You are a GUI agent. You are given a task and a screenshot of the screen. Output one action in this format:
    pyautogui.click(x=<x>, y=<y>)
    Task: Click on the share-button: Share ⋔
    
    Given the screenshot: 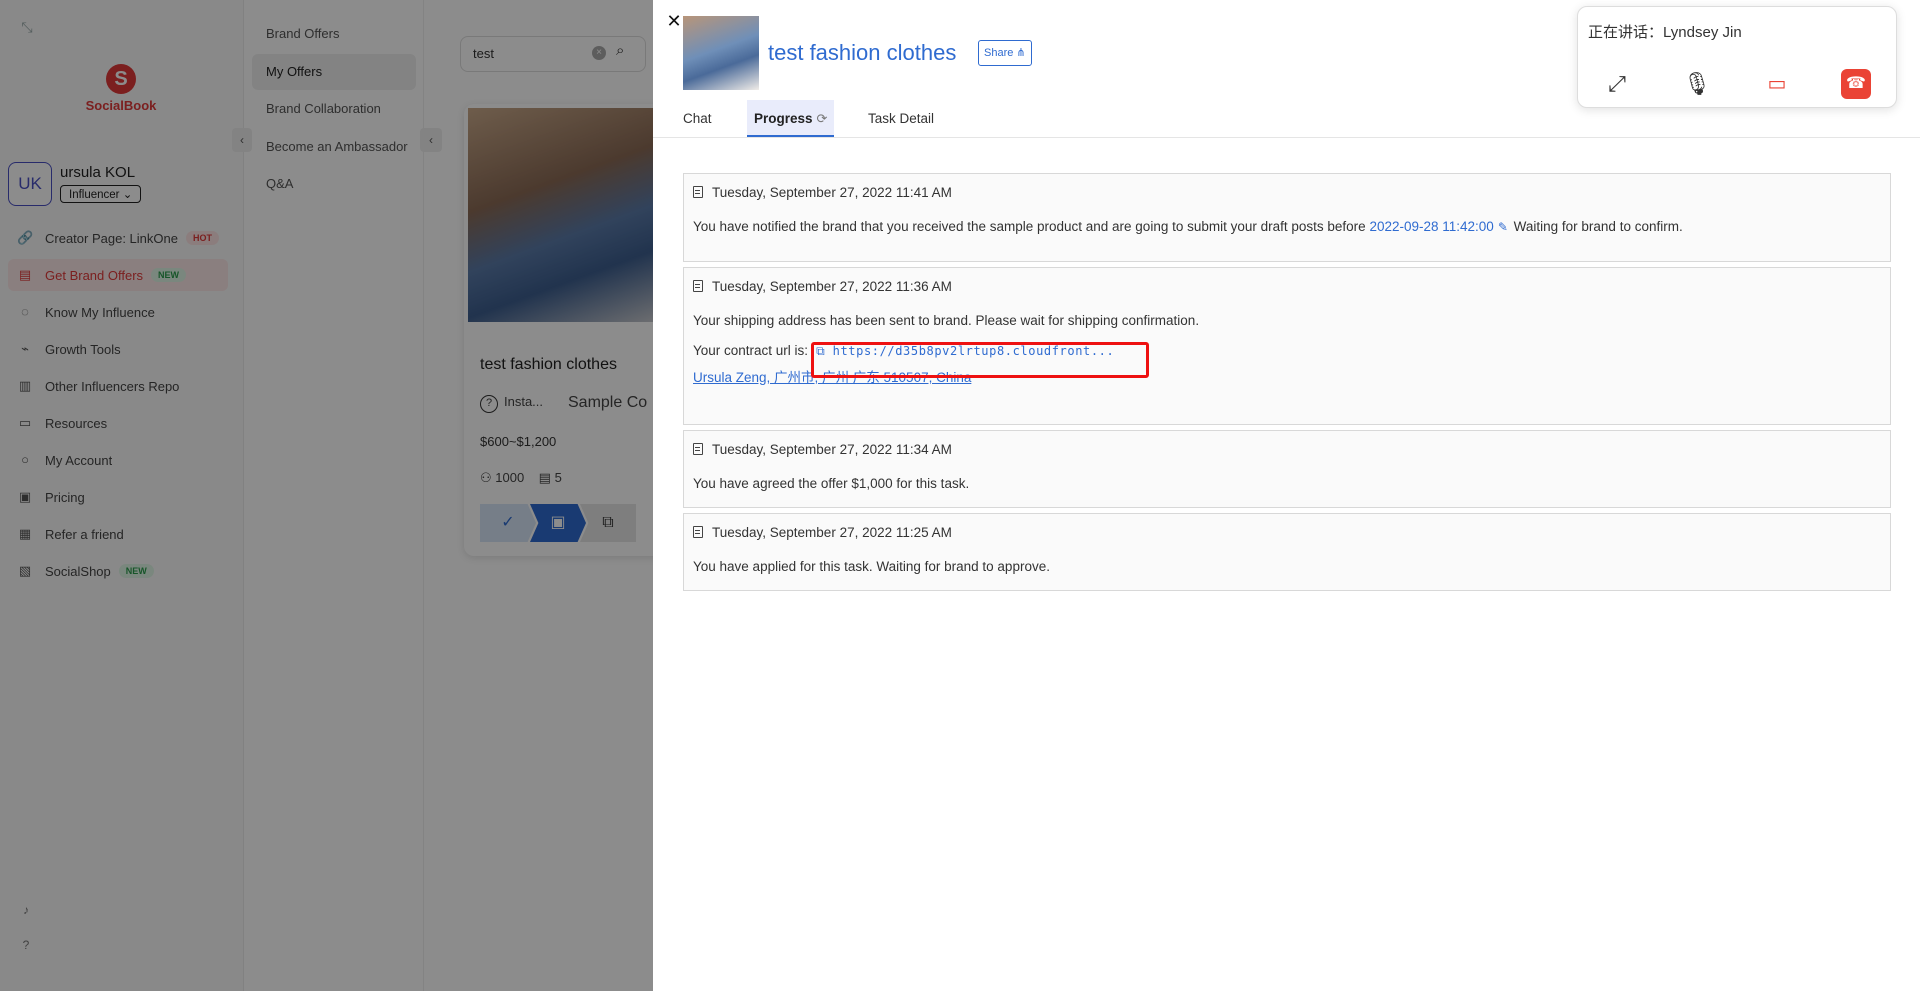 What is the action you would take?
    pyautogui.click(x=1005, y=53)
    